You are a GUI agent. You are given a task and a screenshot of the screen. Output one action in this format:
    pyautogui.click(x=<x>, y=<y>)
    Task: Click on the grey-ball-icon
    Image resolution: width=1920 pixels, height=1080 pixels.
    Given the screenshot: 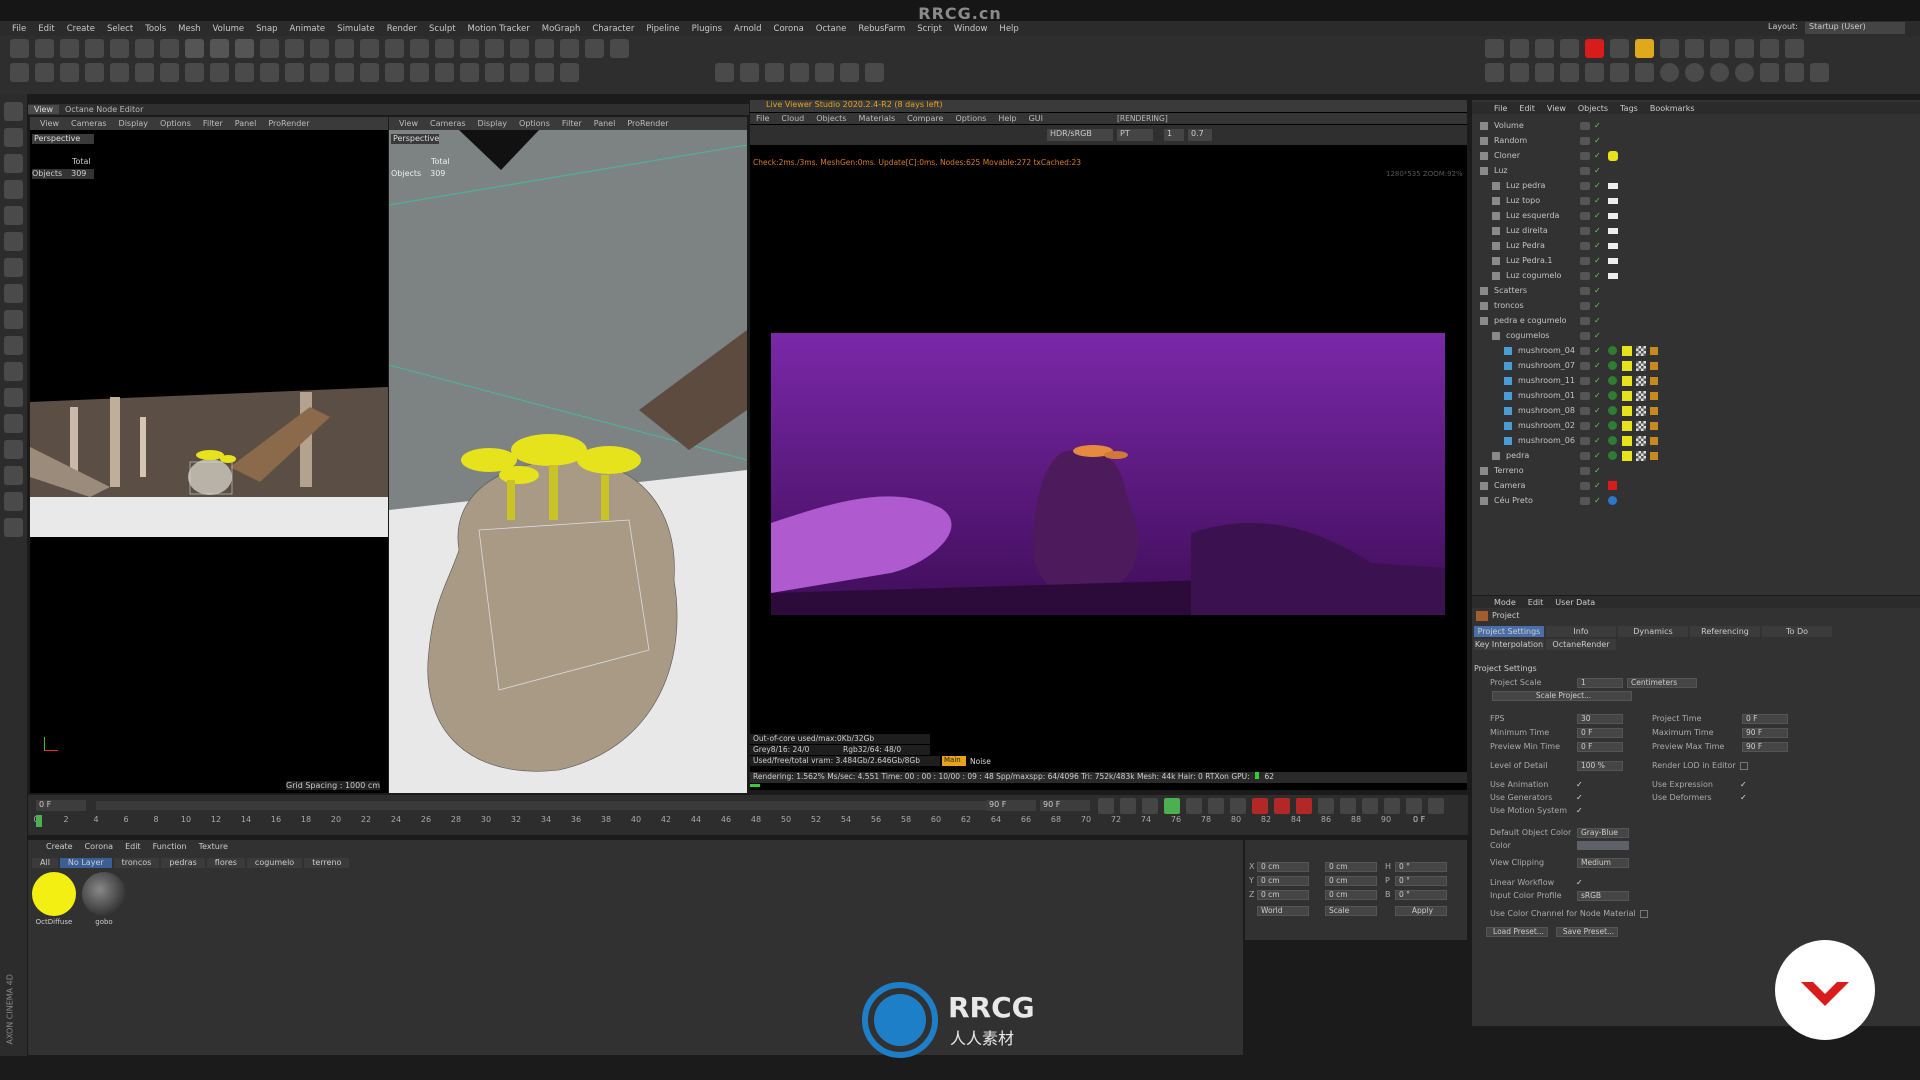 What is the action you would take?
    pyautogui.click(x=1694, y=72)
    